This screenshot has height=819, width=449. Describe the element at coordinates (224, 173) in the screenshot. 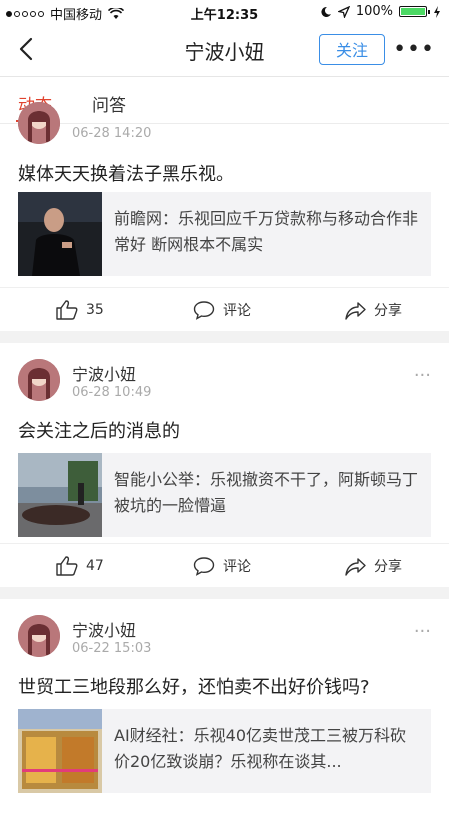

I see `post-text: 媒体天天换着法子黑乐视。` at that location.